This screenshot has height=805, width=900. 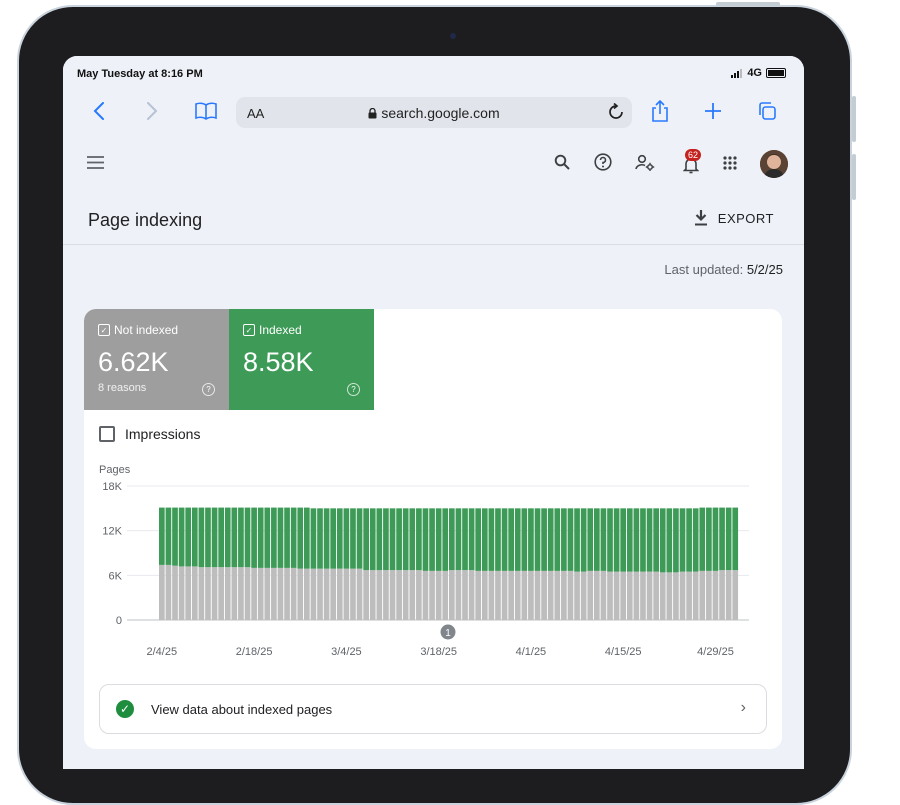 I want to click on menu-button, so click(x=95, y=165).